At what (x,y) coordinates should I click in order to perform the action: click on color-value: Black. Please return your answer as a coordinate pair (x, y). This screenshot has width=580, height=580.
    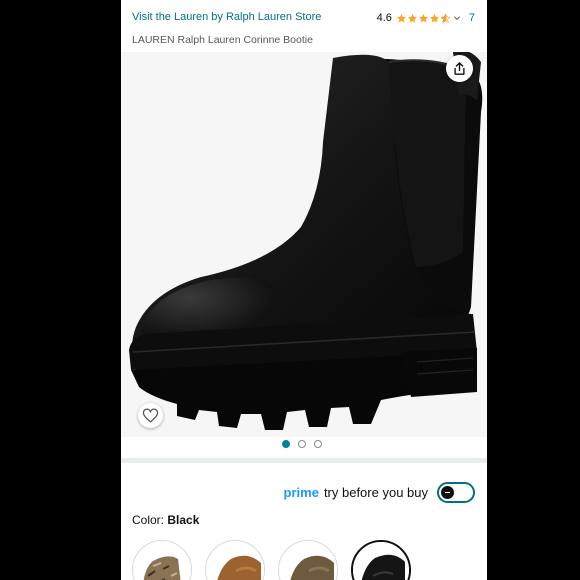
    Looking at the image, I should click on (183, 520).